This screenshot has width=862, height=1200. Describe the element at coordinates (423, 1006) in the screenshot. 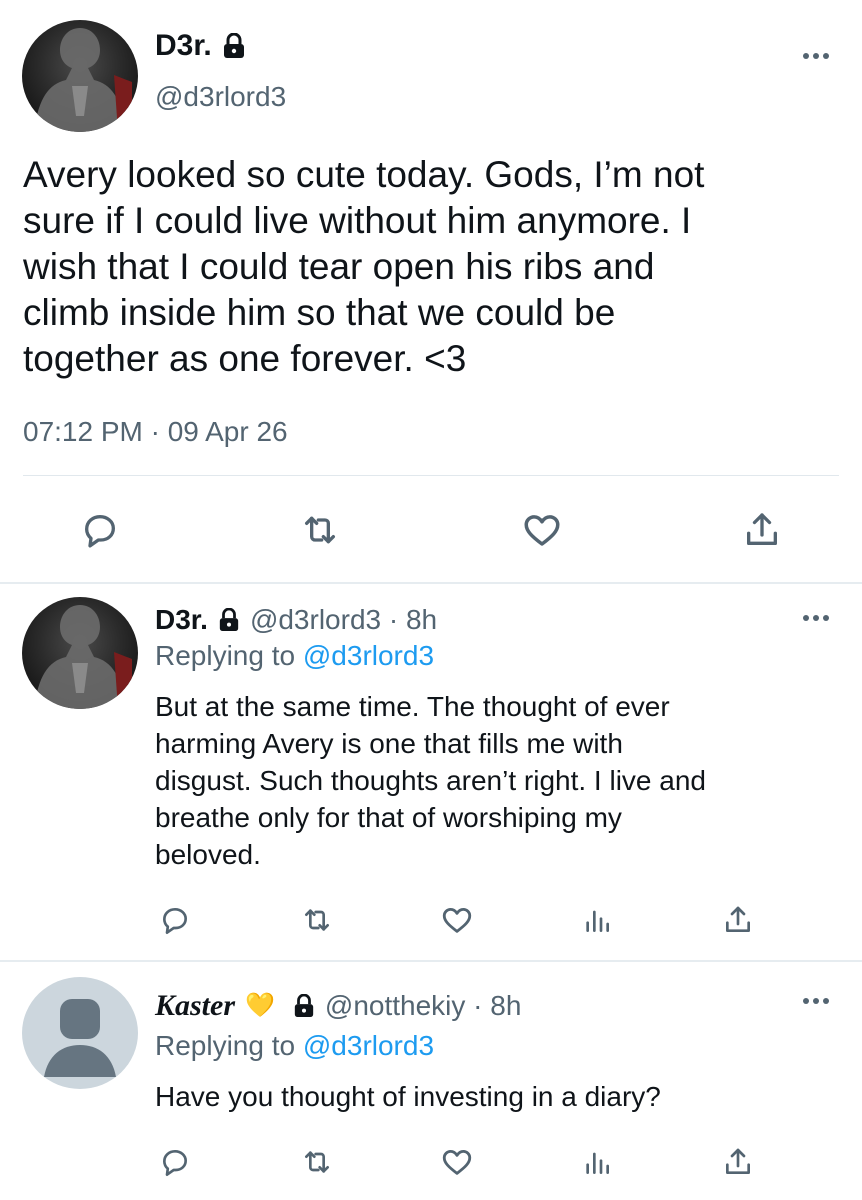

I see `handle-time: @notthekiy · 8h` at that location.